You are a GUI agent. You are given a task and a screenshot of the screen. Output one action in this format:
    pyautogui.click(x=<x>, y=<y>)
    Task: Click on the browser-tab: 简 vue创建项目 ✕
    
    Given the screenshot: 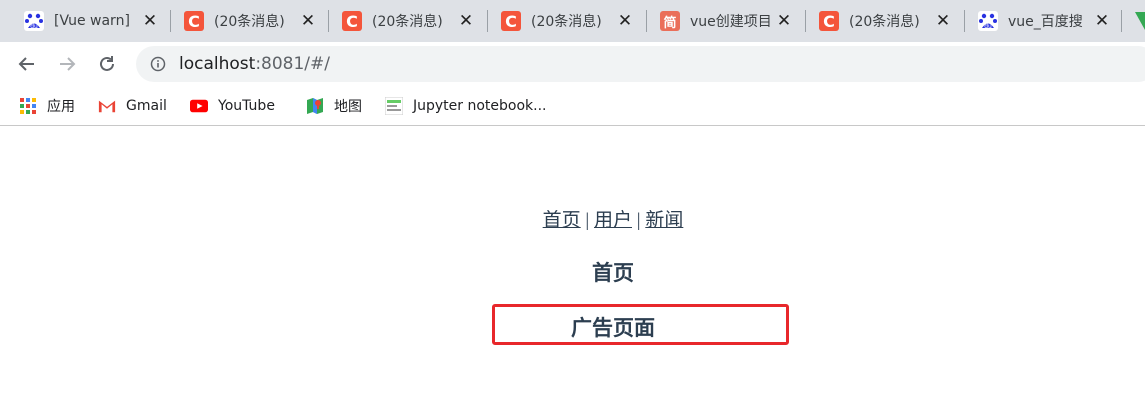 What is the action you would take?
    pyautogui.click(x=726, y=21)
    